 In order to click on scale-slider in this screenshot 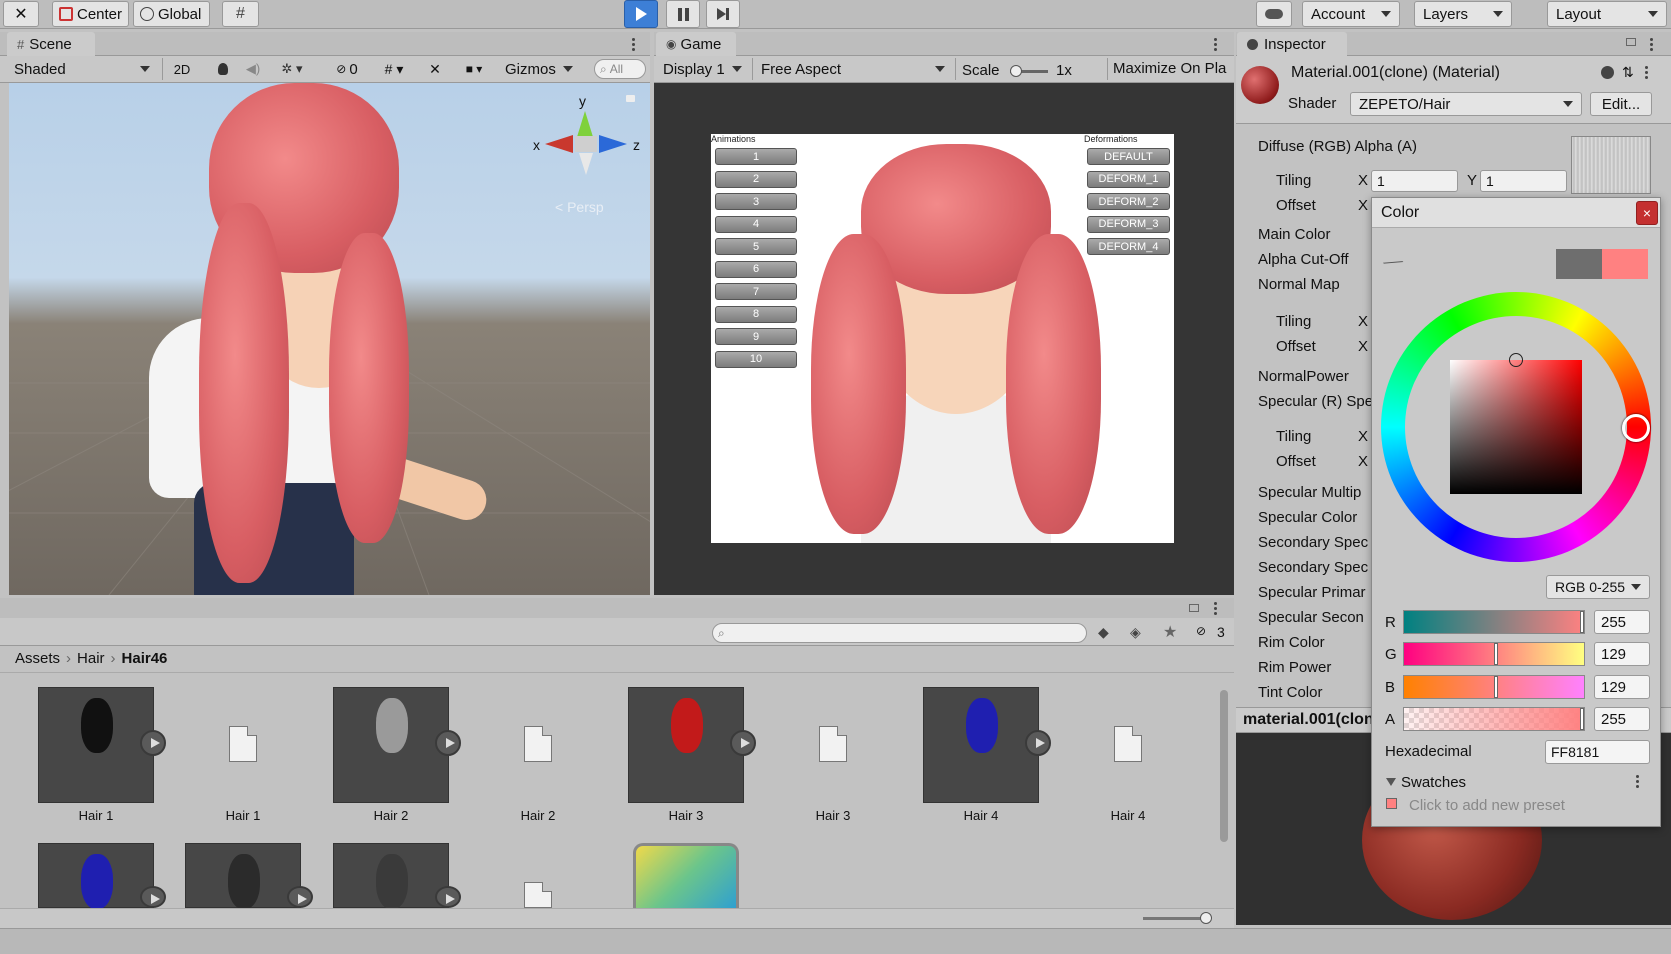, I will do `click(1029, 71)`.